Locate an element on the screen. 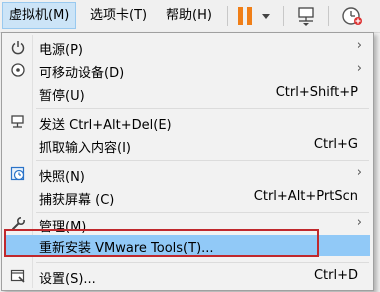 The image size is (380, 292). pause-icon is located at coordinates (254, 16).